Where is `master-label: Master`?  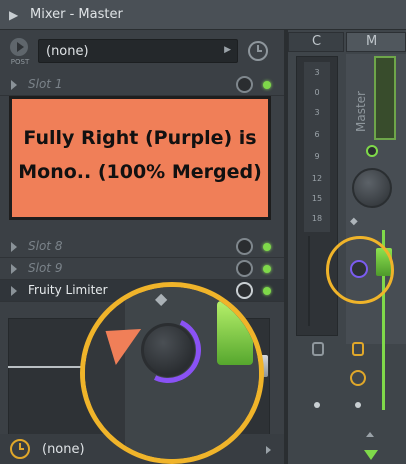 master-label: Master is located at coordinates (361, 111).